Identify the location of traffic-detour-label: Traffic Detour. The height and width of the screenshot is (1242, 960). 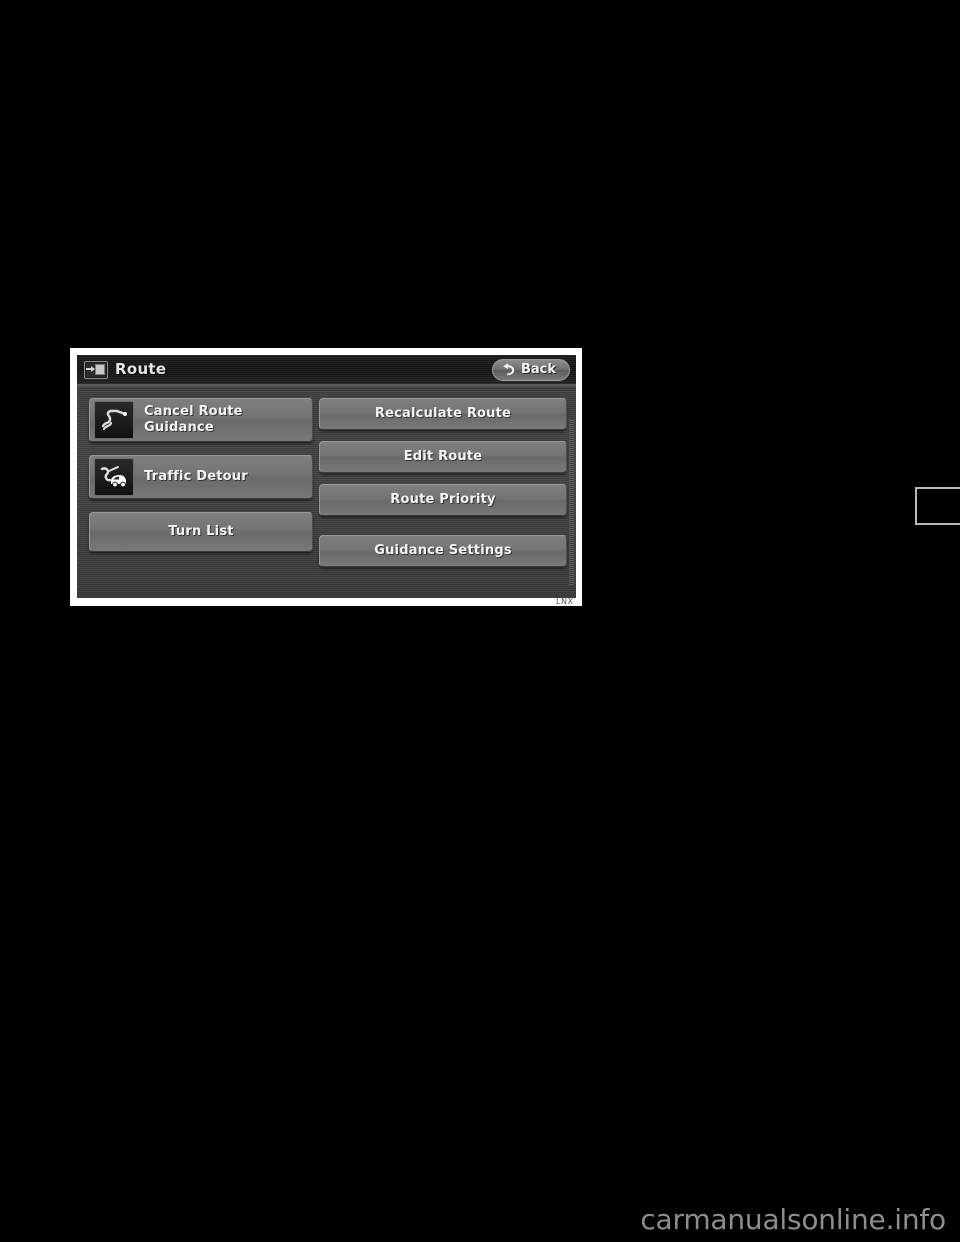
(196, 477).